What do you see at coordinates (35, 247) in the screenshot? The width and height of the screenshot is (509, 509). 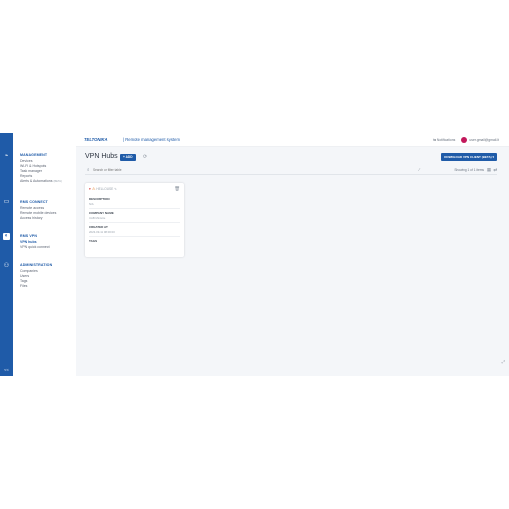 I see `sidebar-item-vpn-quick-connect: VPN quick connect` at bounding box center [35, 247].